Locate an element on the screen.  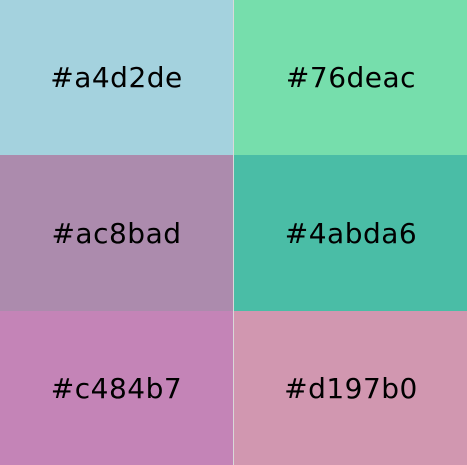
swatch-label: #c484b7 is located at coordinates (116, 388).